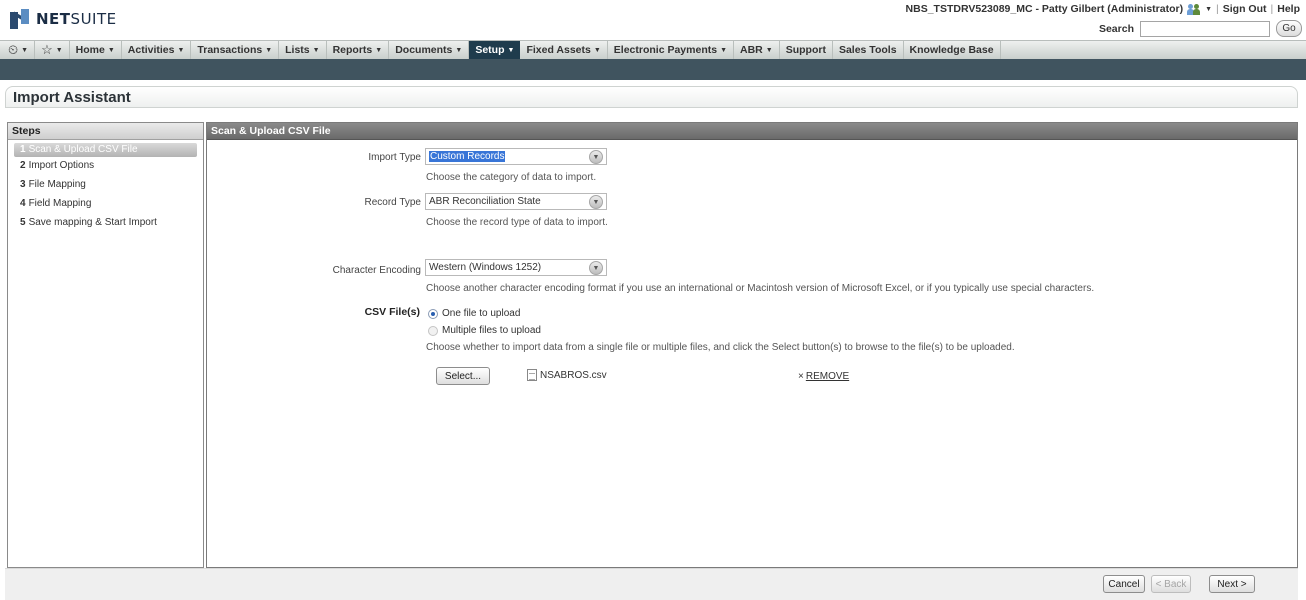 The image size is (1306, 600). I want to click on step-number: 4, so click(23, 203).